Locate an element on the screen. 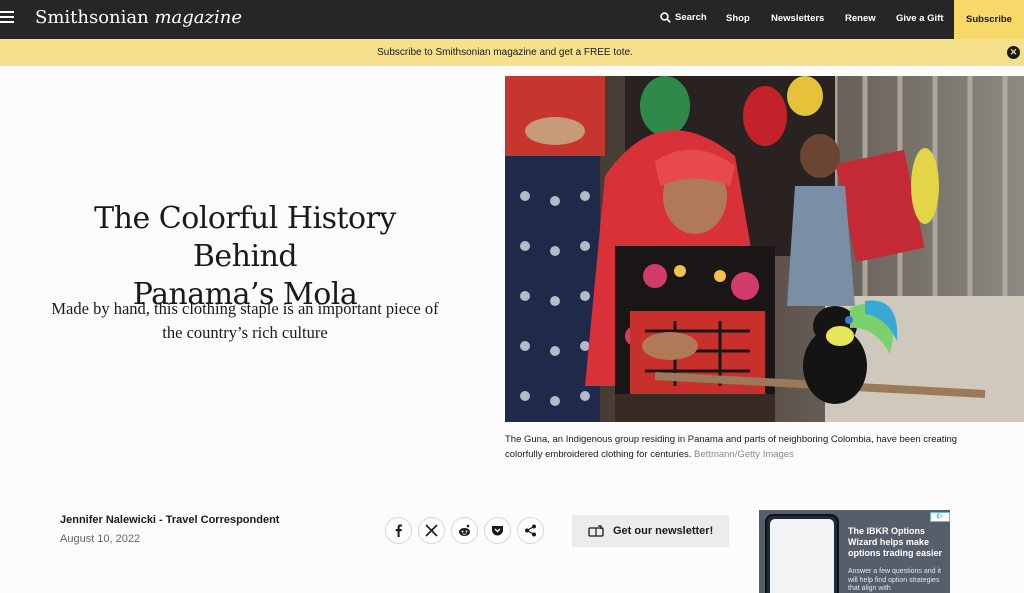 This screenshot has width=1024, height=593. reddit-share-button is located at coordinates (464, 530).